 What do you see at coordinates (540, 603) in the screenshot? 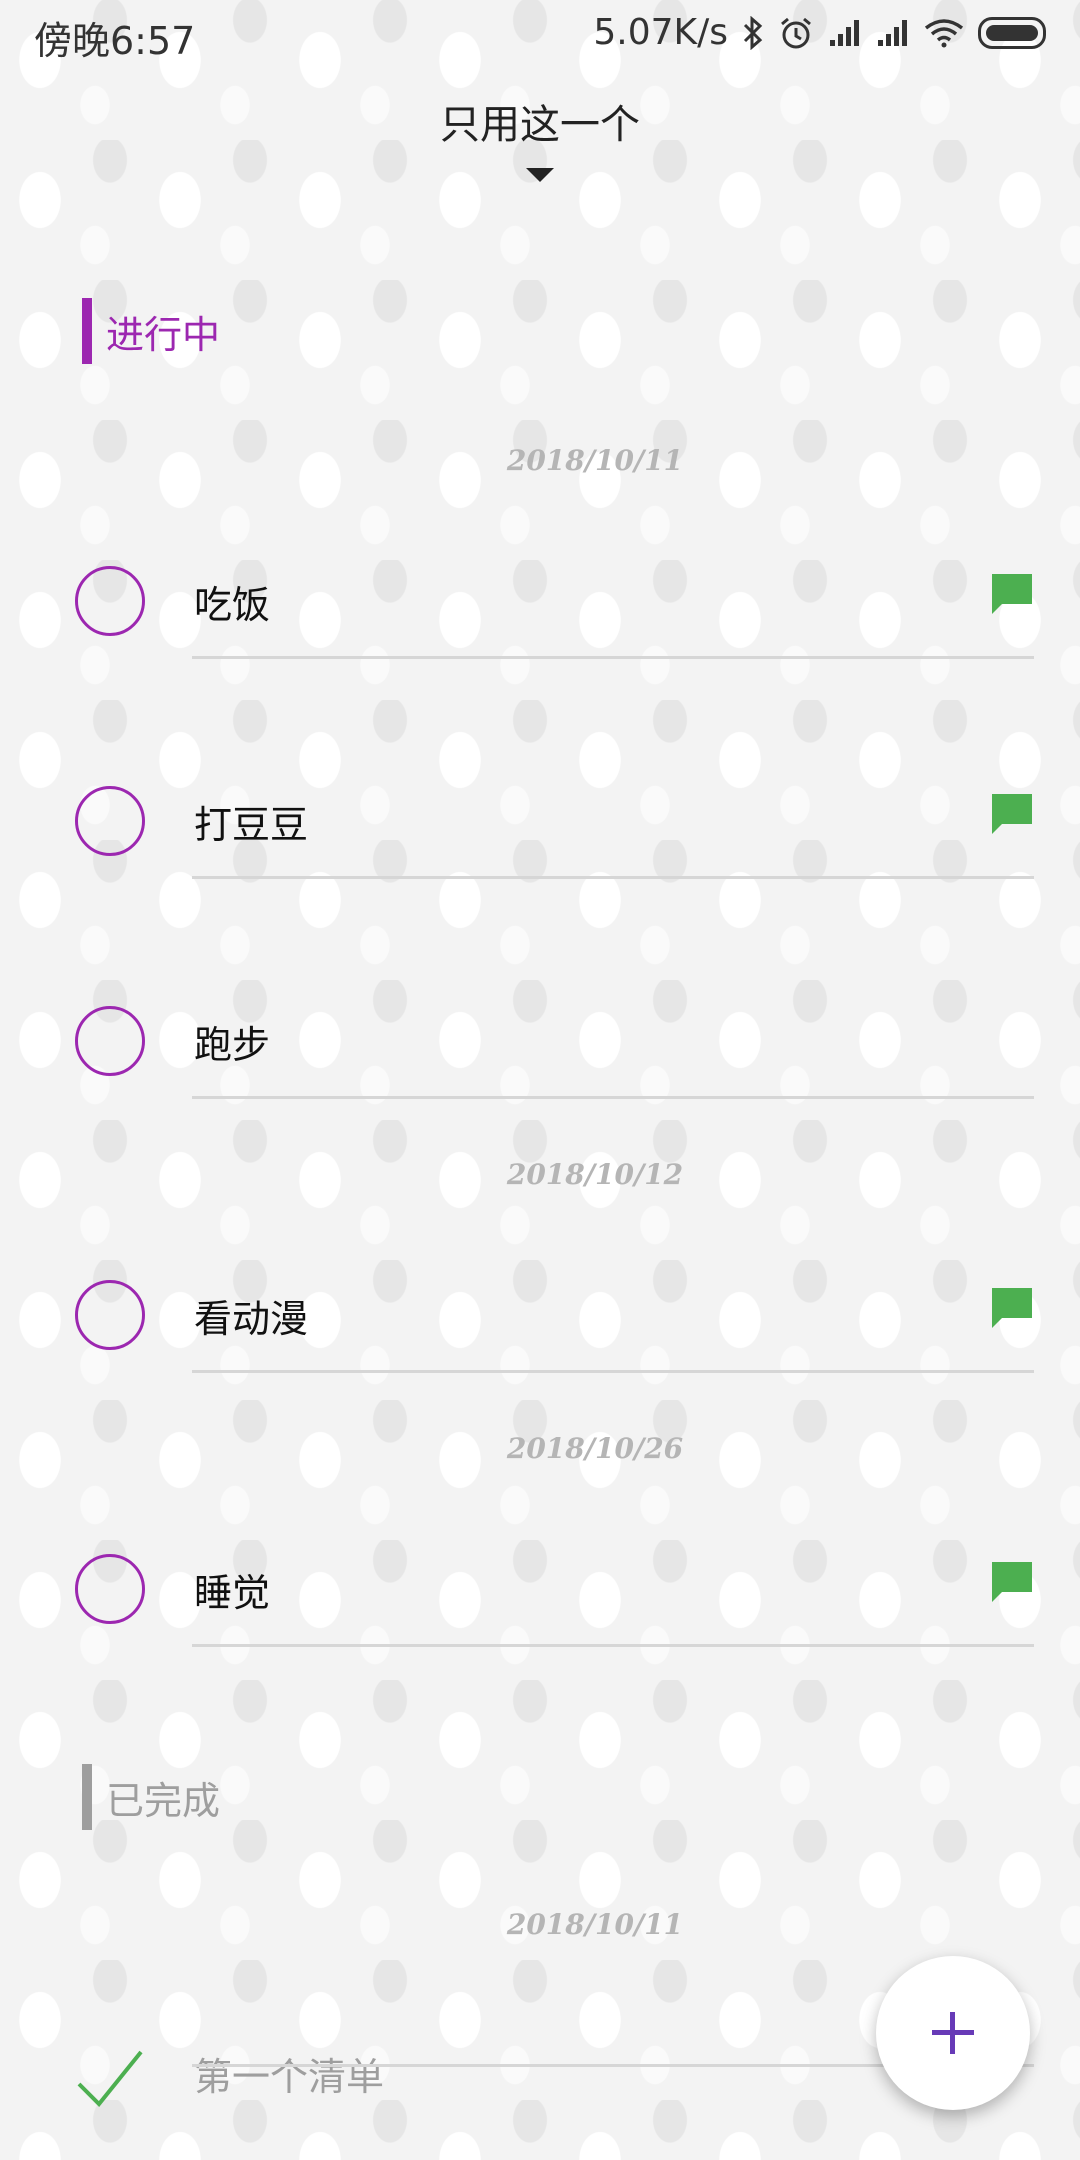
I see `todo-item: 吃饭` at bounding box center [540, 603].